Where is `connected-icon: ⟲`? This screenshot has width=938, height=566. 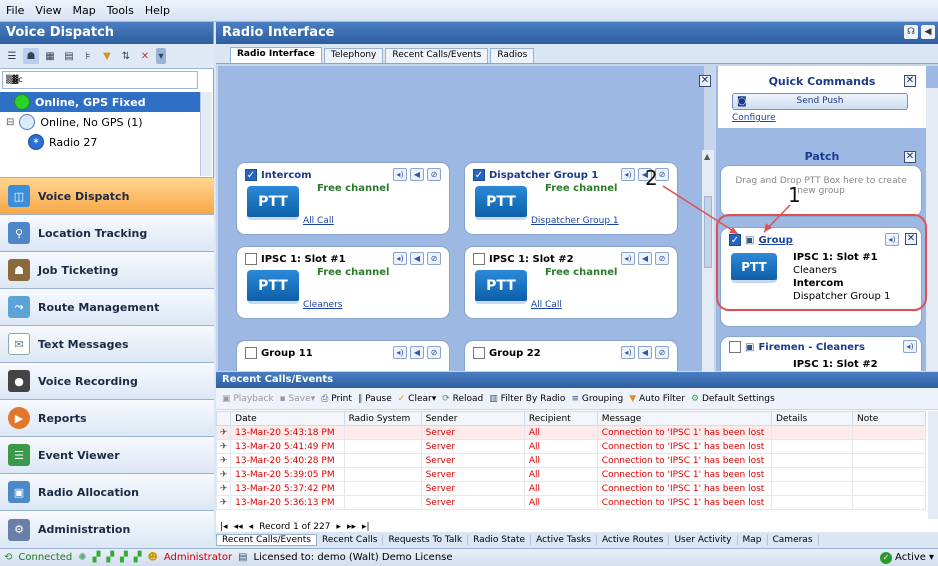 connected-icon: ⟲ is located at coordinates (8, 557).